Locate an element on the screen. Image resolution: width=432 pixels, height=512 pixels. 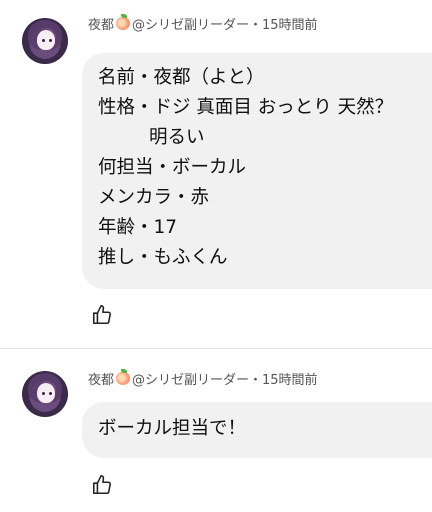
comment-line: 明るい is located at coordinates (177, 137).